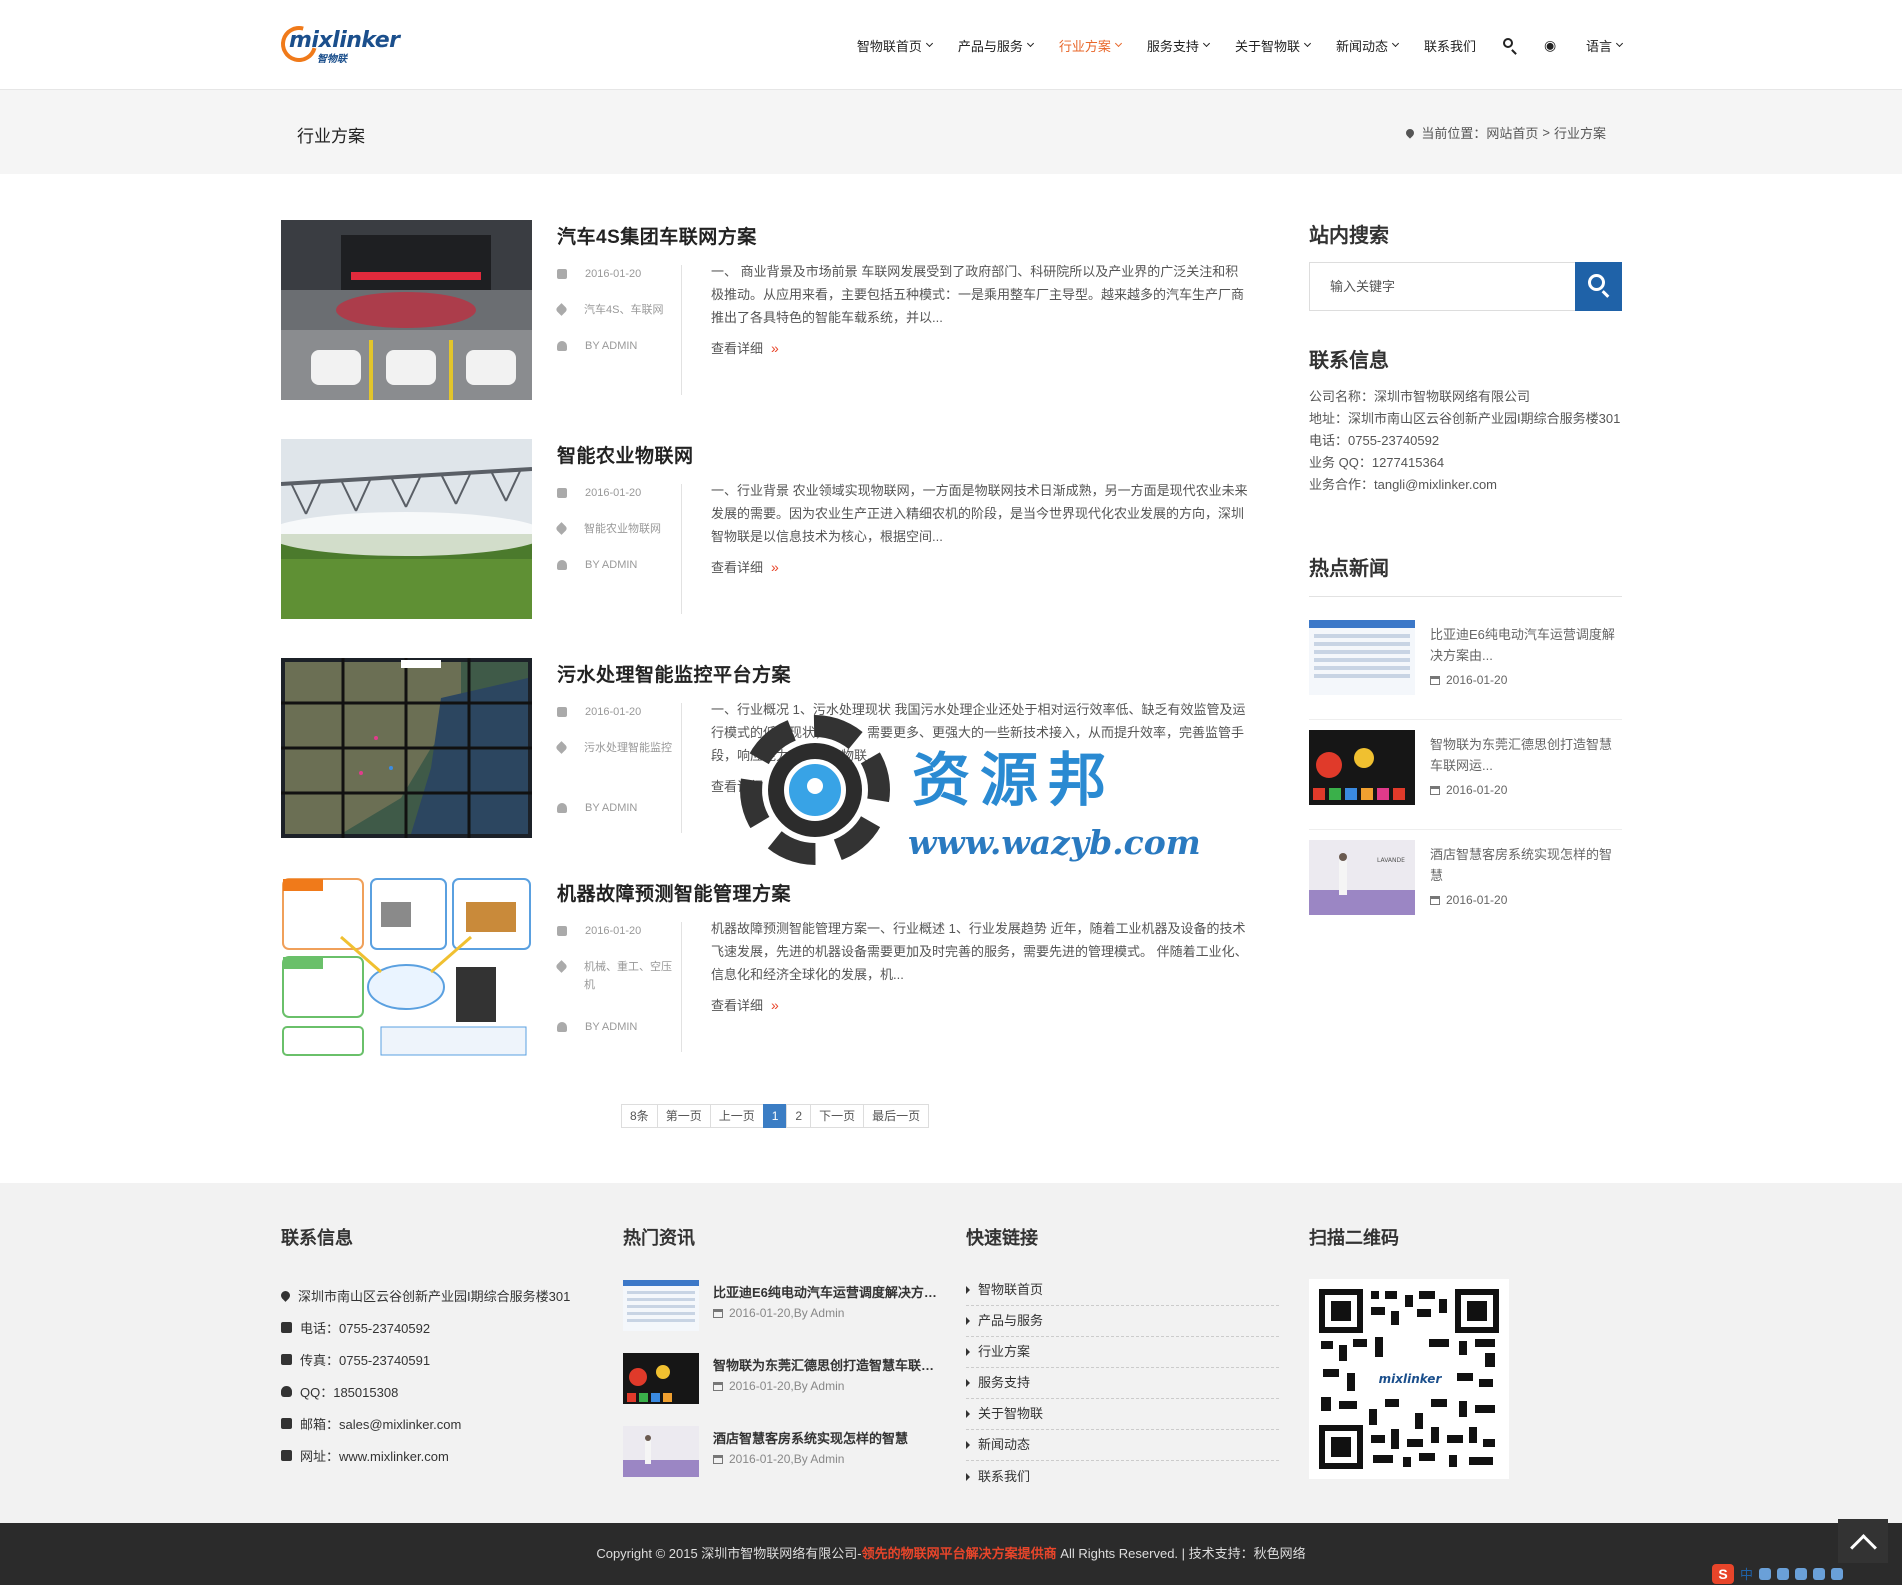 This screenshot has width=1902, height=1585. Describe the element at coordinates (1837, 1573) in the screenshot. I see `skin-icon` at that location.